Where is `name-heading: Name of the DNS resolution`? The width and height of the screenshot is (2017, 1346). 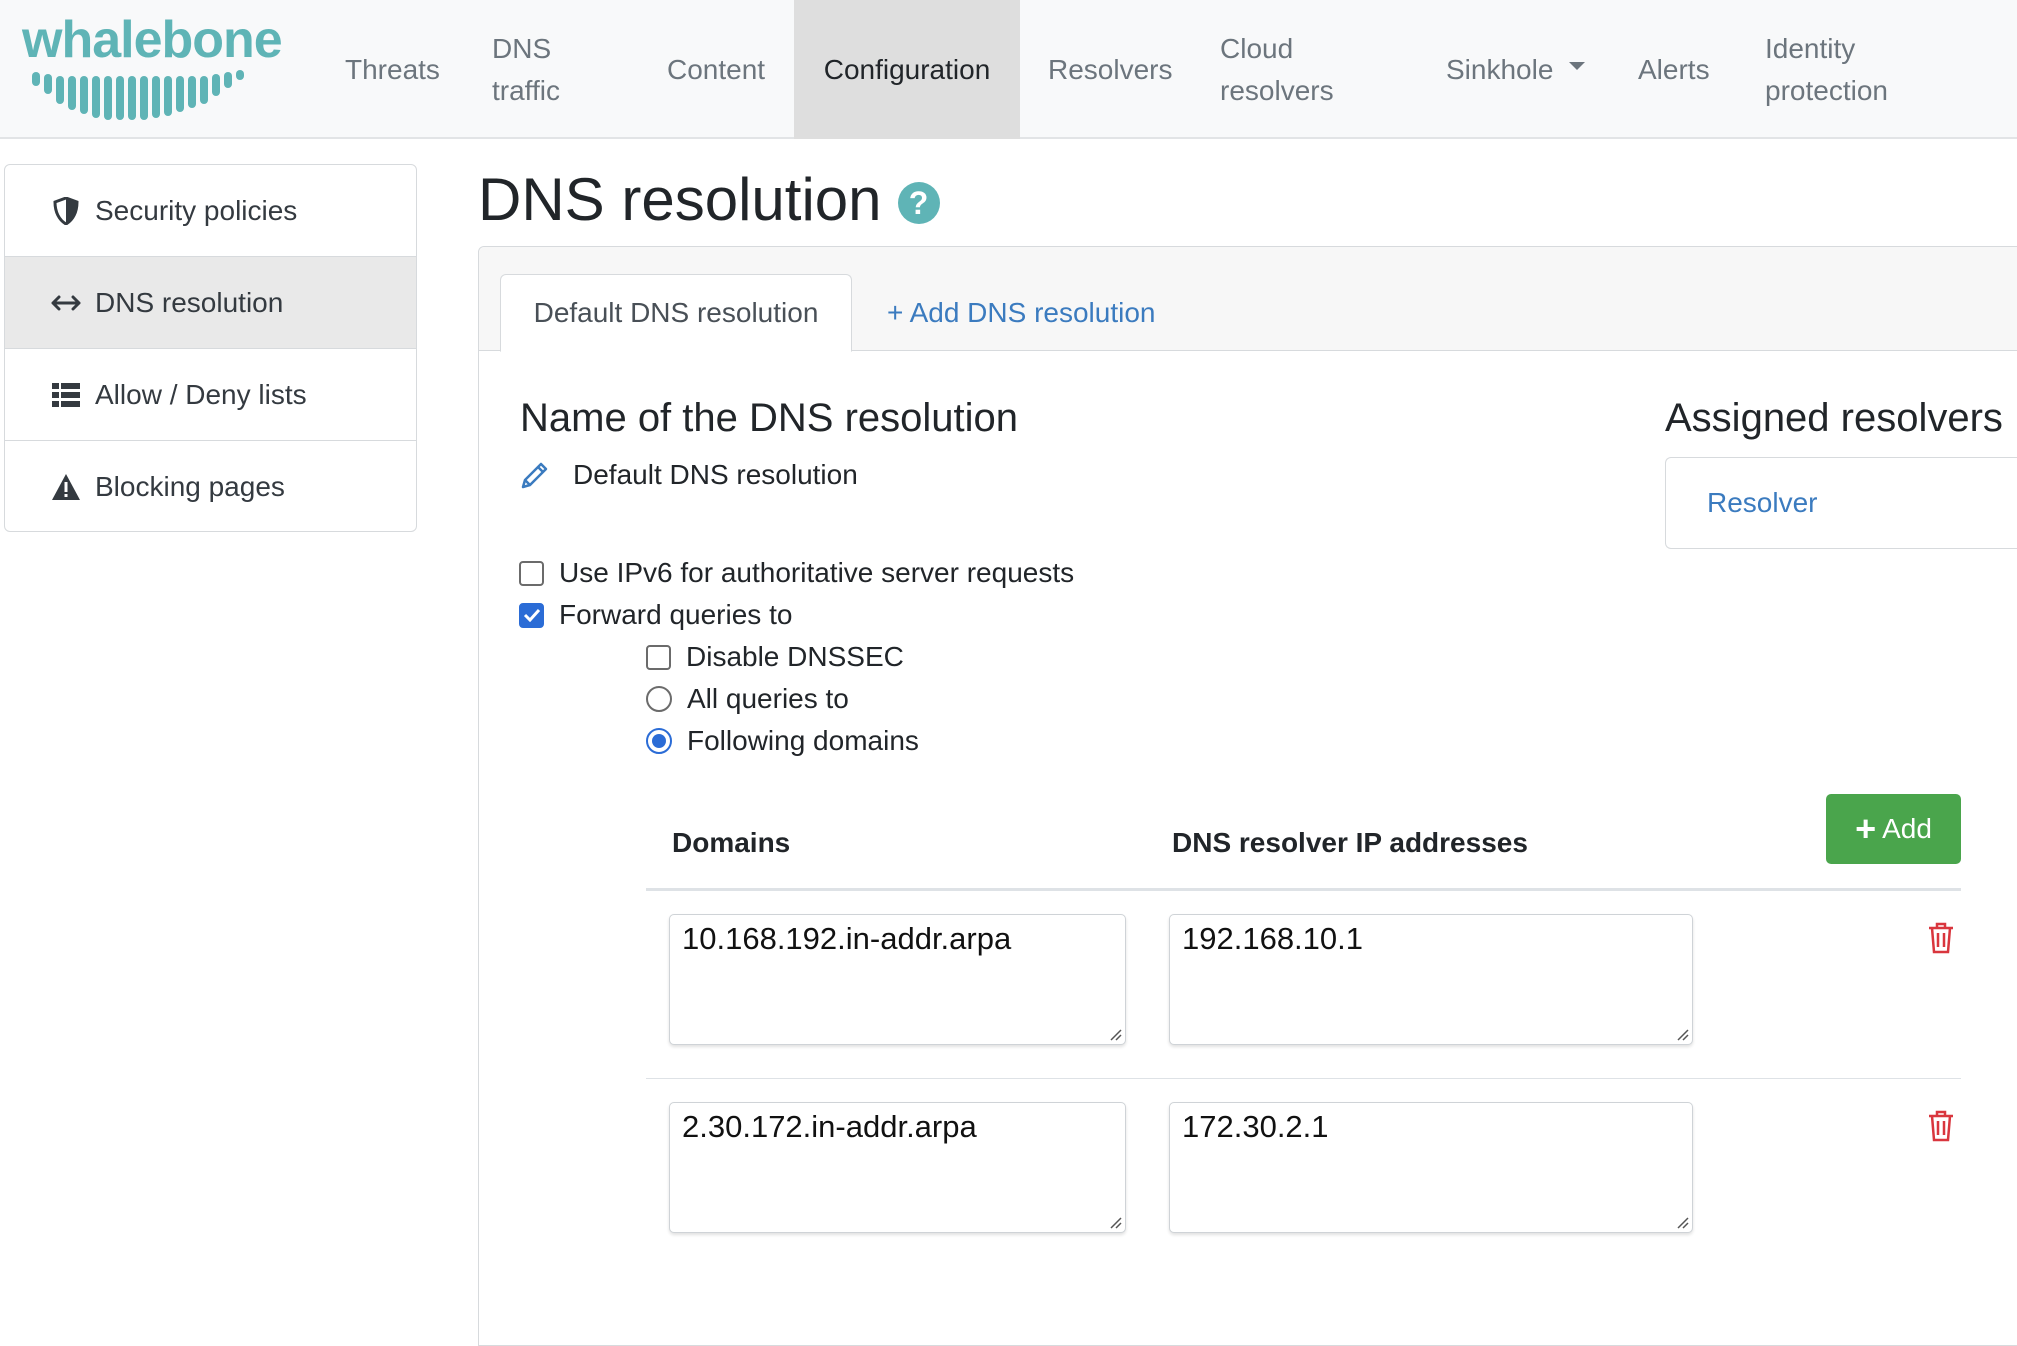
name-heading: Name of the DNS resolution is located at coordinates (769, 418).